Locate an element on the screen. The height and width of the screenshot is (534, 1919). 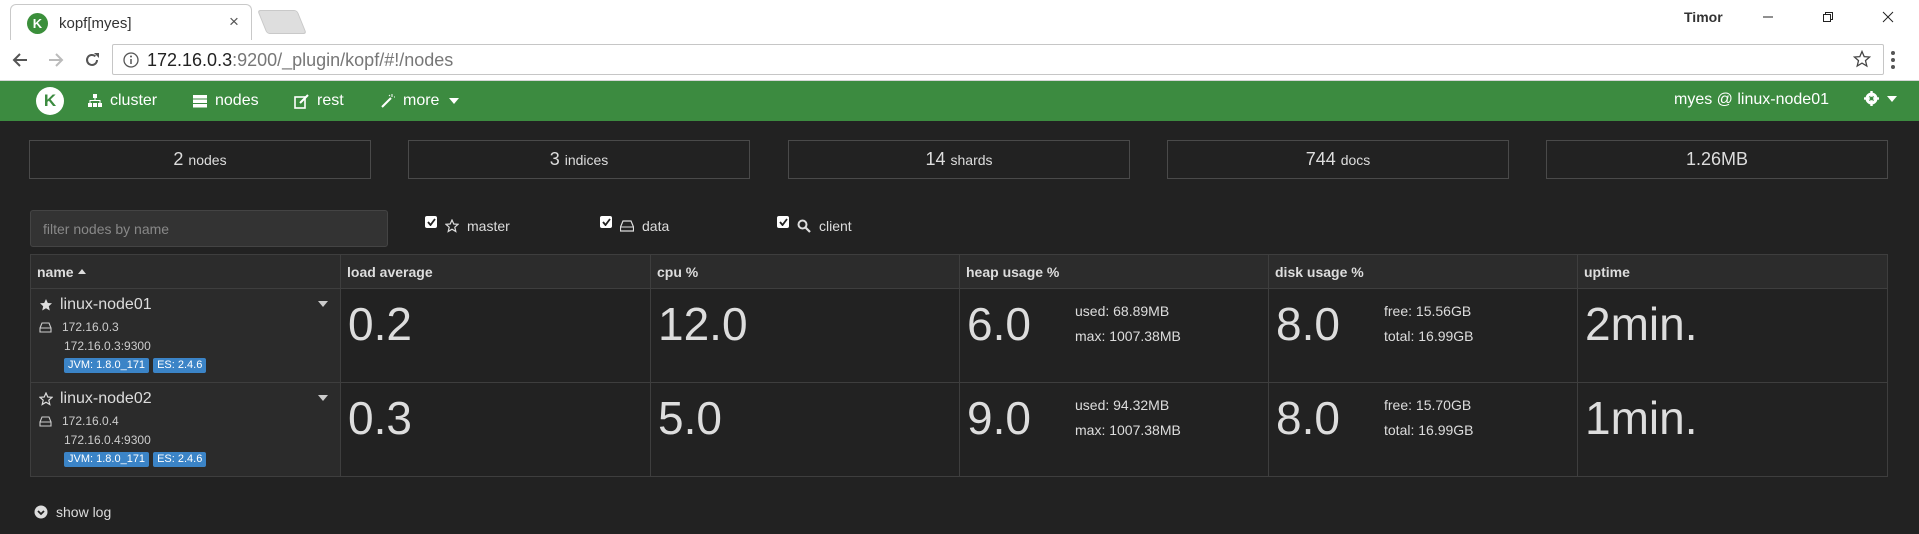
master-filter-checkbox: master is located at coordinates (467, 225).